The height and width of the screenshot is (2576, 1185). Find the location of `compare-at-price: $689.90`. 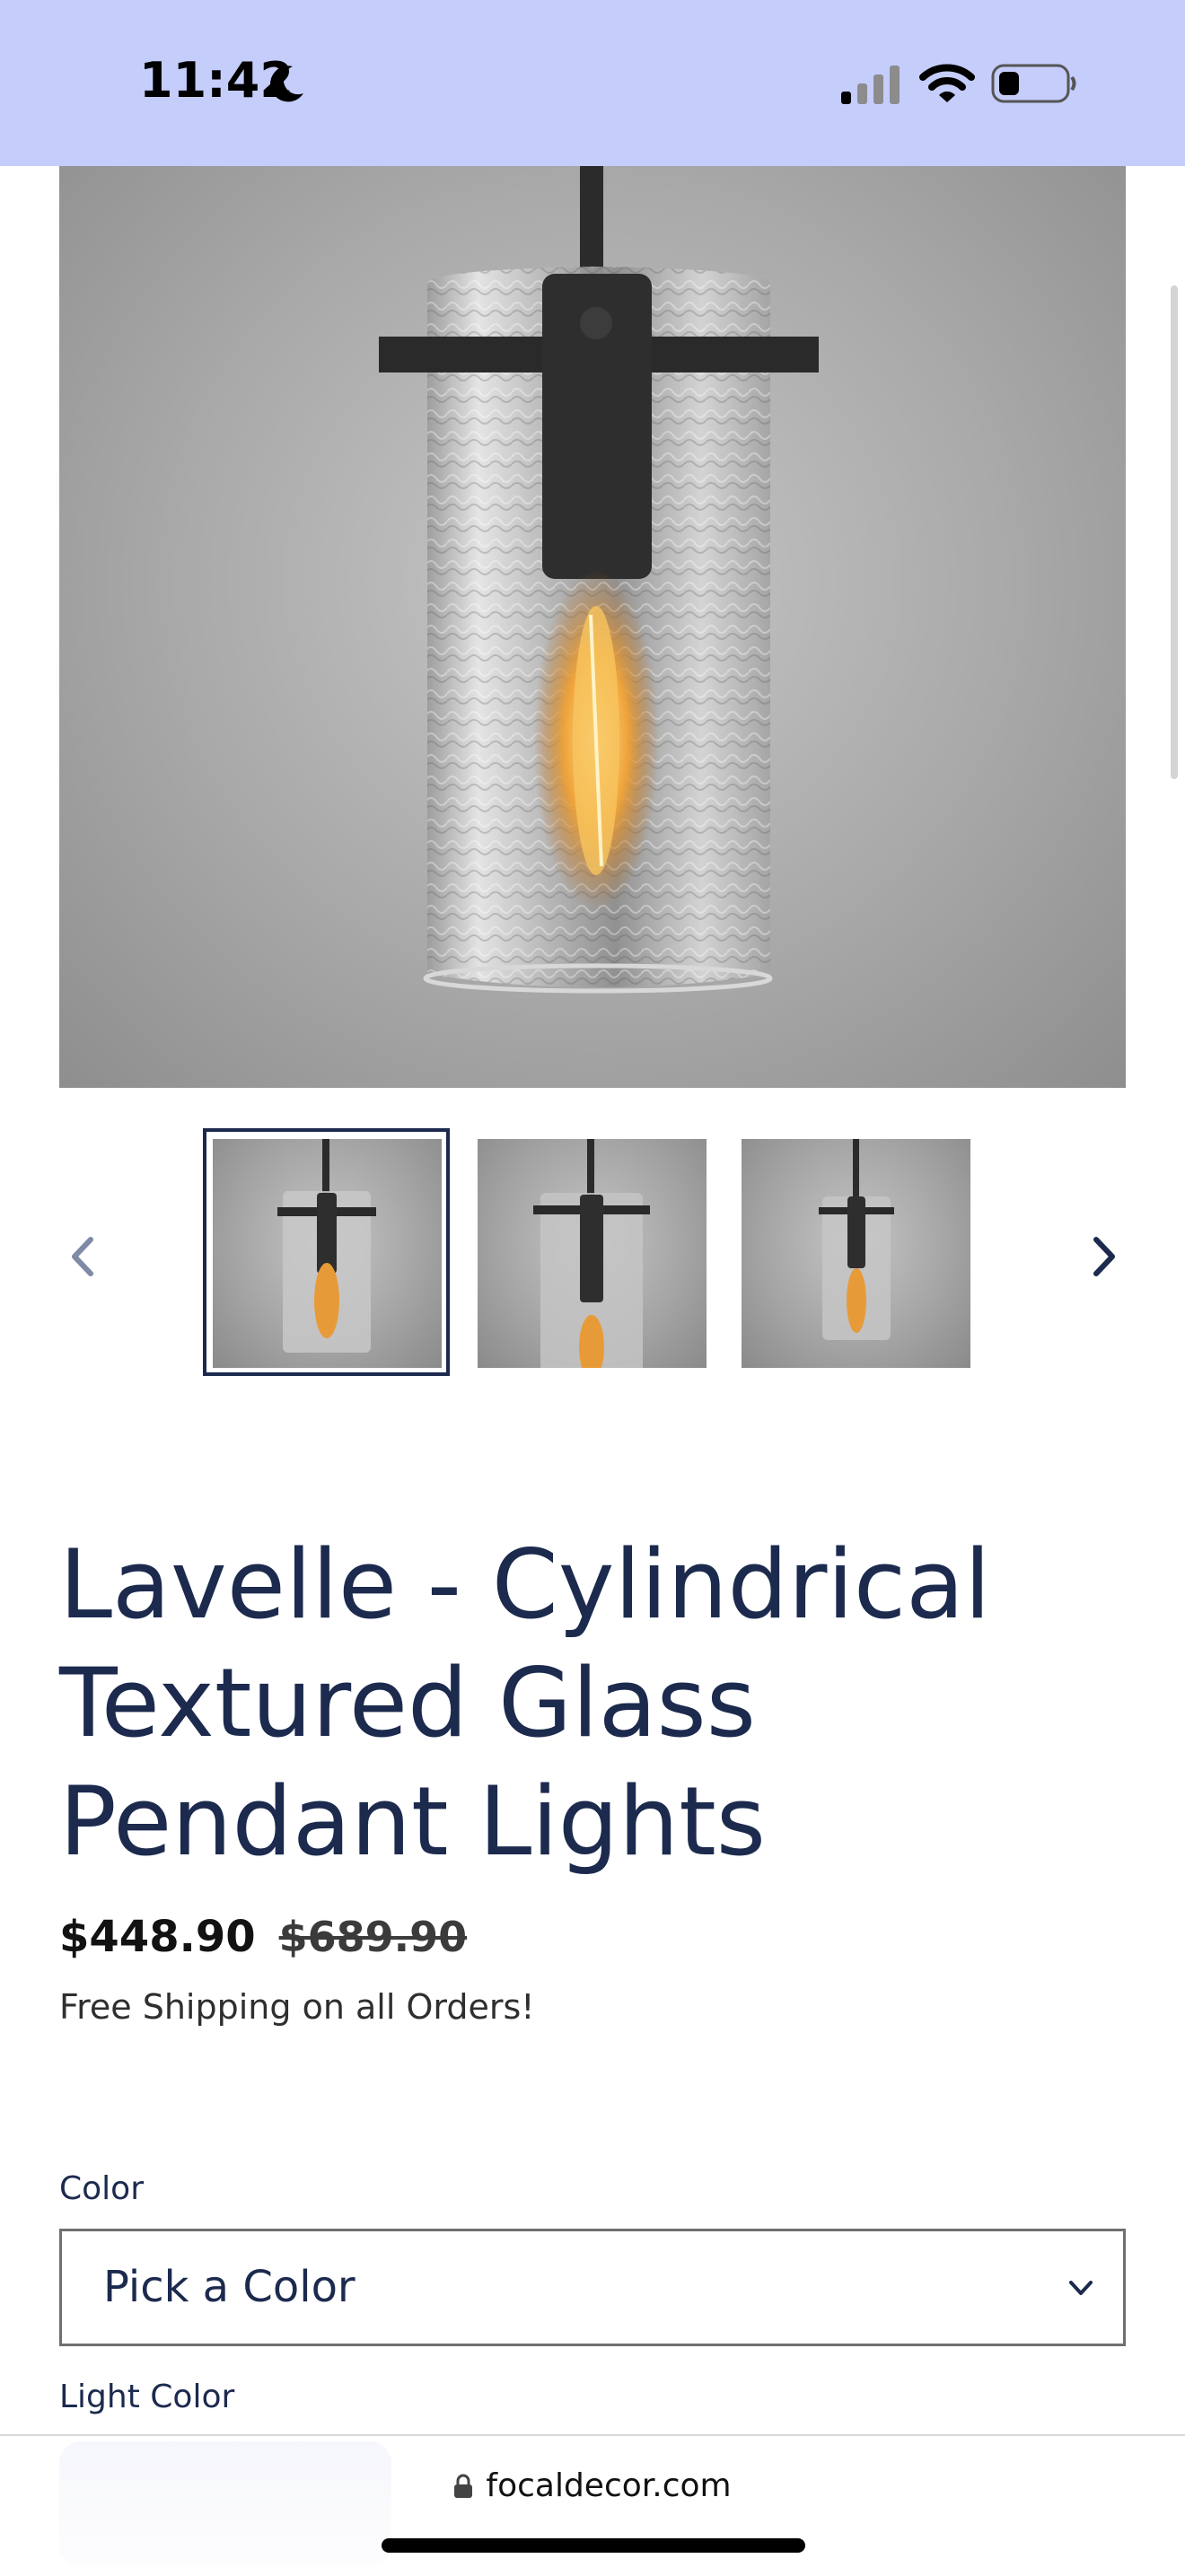

compare-at-price: $689.90 is located at coordinates (373, 1937).